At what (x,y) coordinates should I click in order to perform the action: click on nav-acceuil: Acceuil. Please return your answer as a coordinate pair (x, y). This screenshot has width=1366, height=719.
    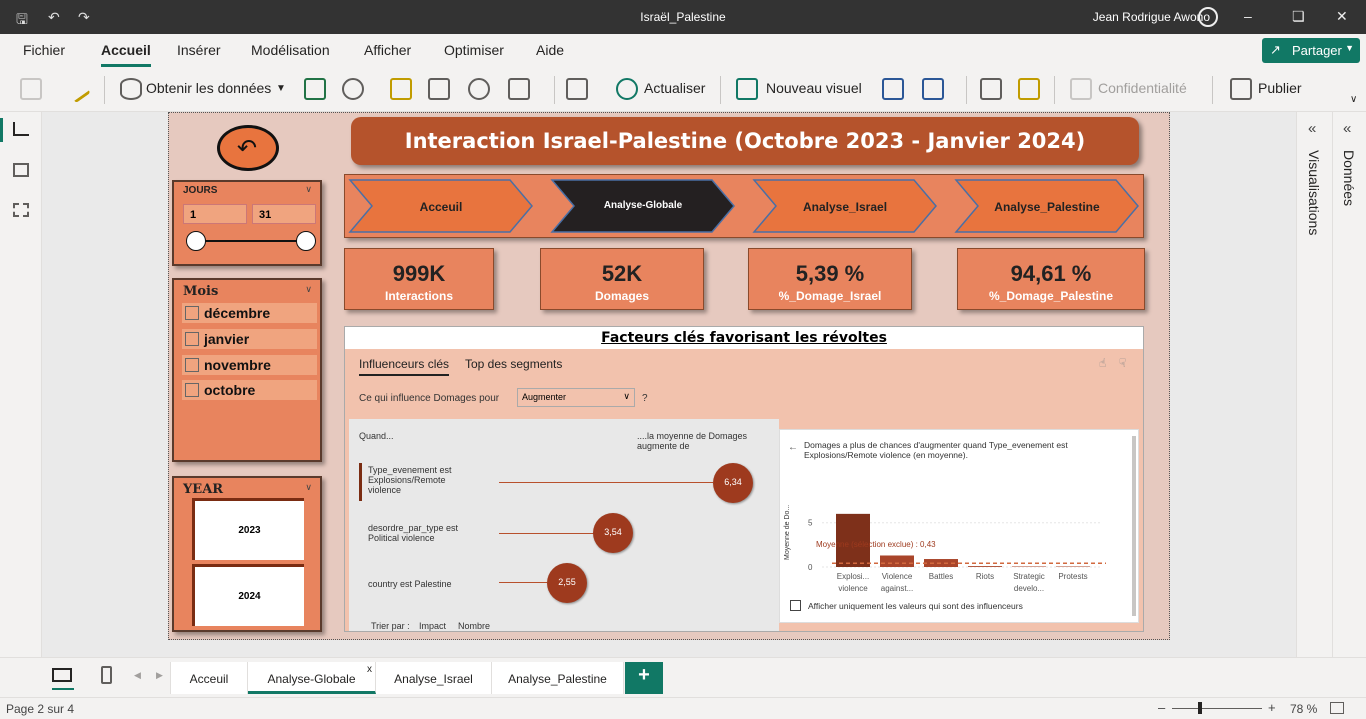
    Looking at the image, I should click on (441, 206).